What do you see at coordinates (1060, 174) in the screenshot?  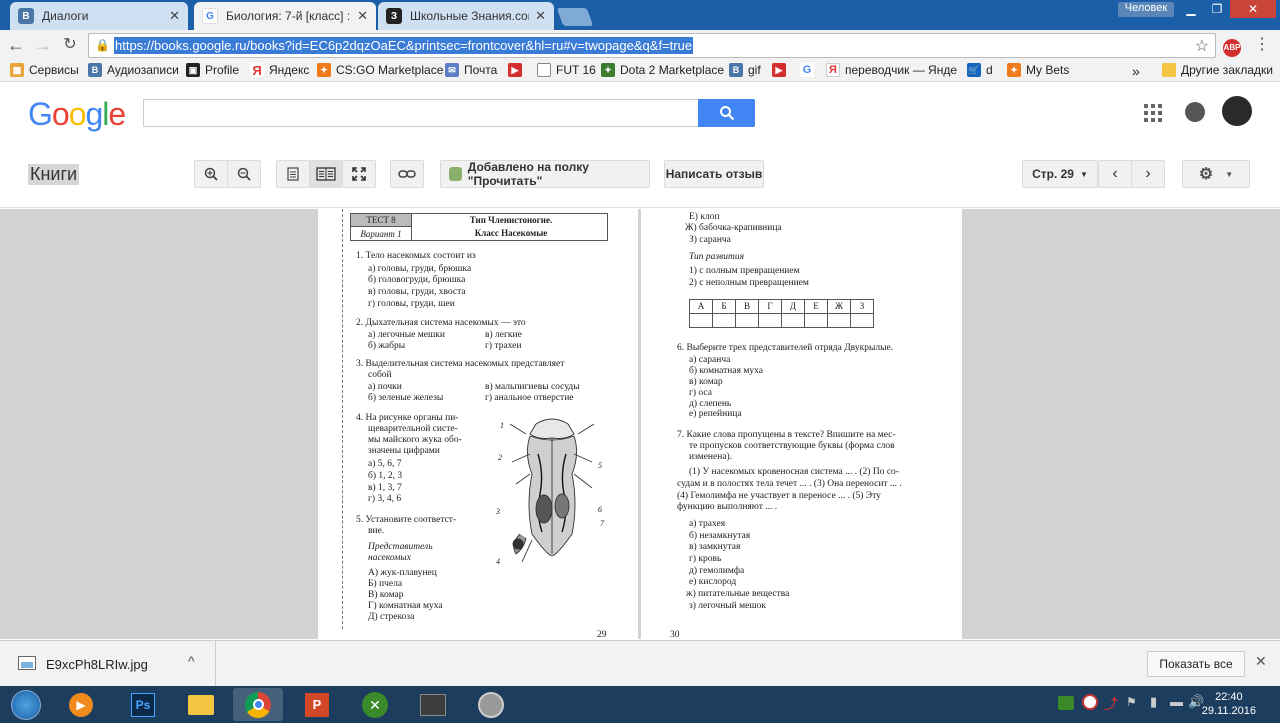 I see `page-selector: Стр. 29 ▼` at bounding box center [1060, 174].